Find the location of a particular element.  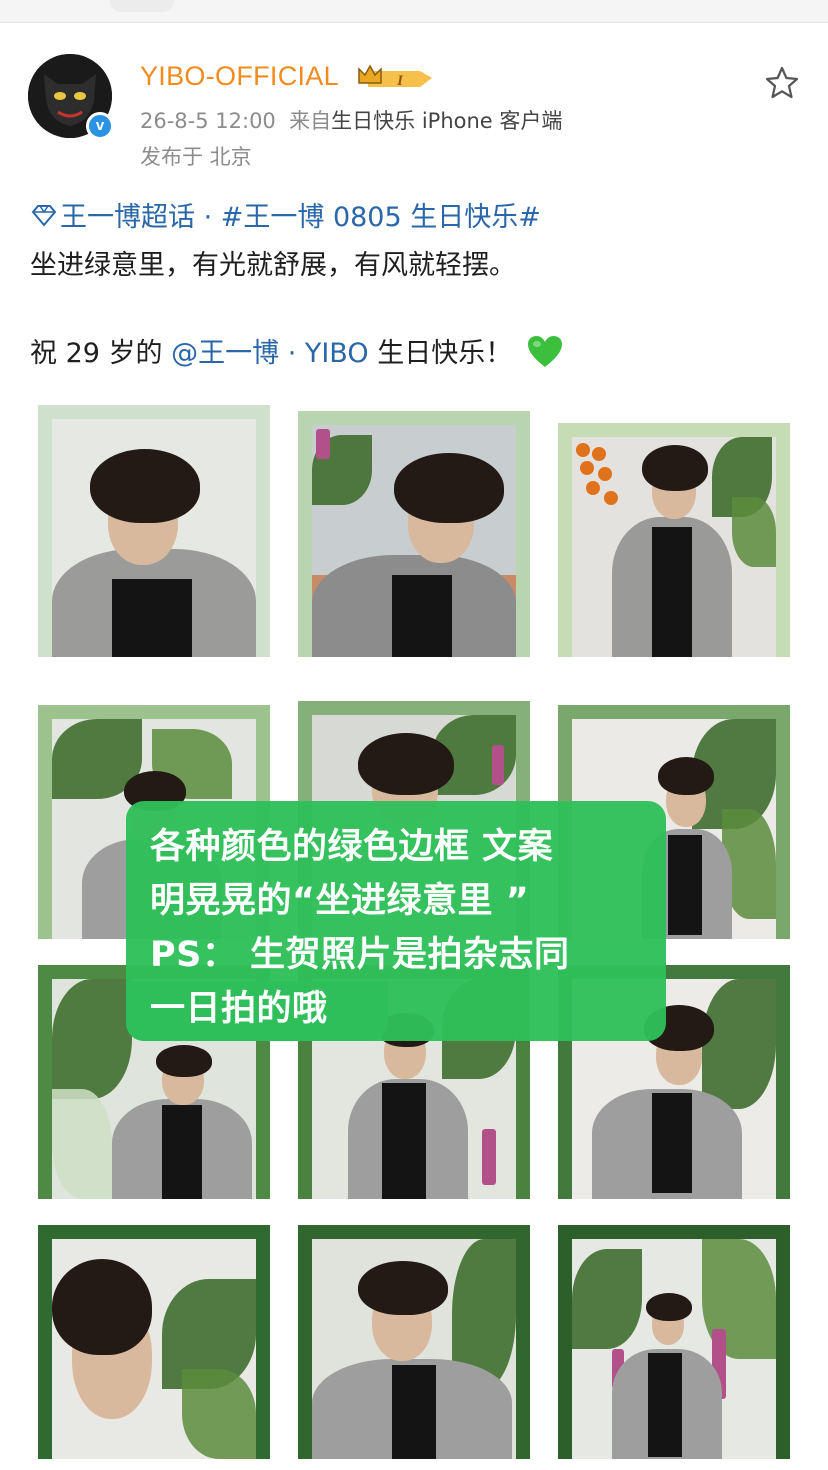

topic-link: 王一博超话 is located at coordinates (127, 217).